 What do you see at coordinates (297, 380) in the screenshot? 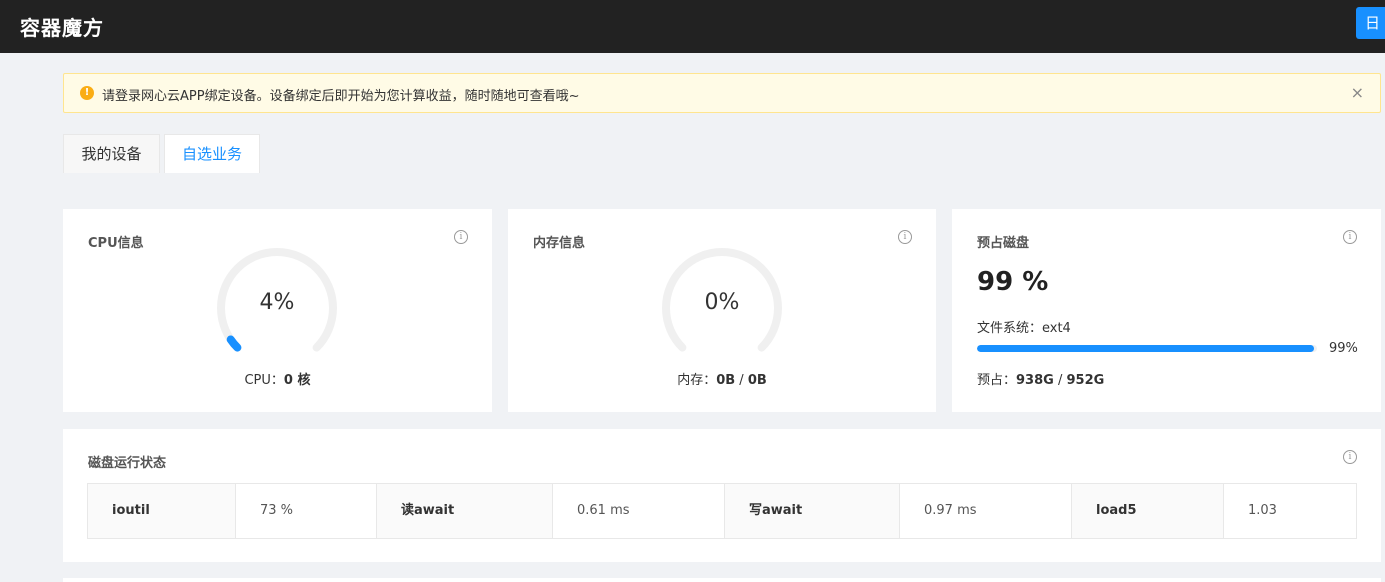
I see `cpu-core-count: 0 核` at bounding box center [297, 380].